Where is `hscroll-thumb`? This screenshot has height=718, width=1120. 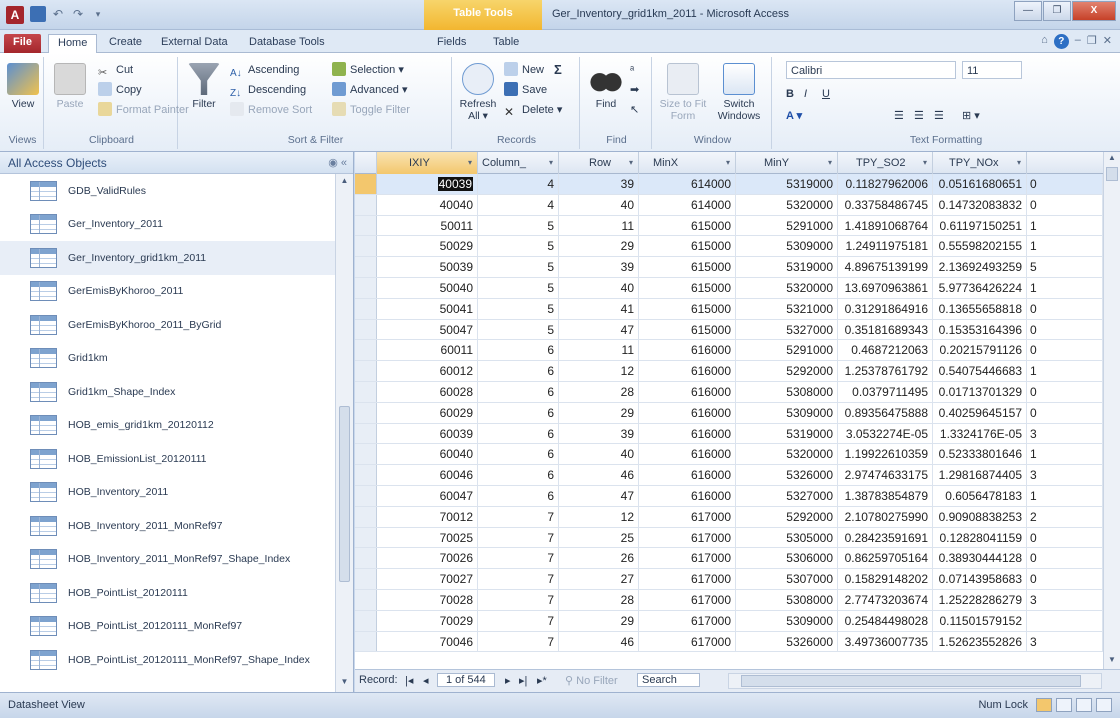 hscroll-thumb is located at coordinates (911, 681).